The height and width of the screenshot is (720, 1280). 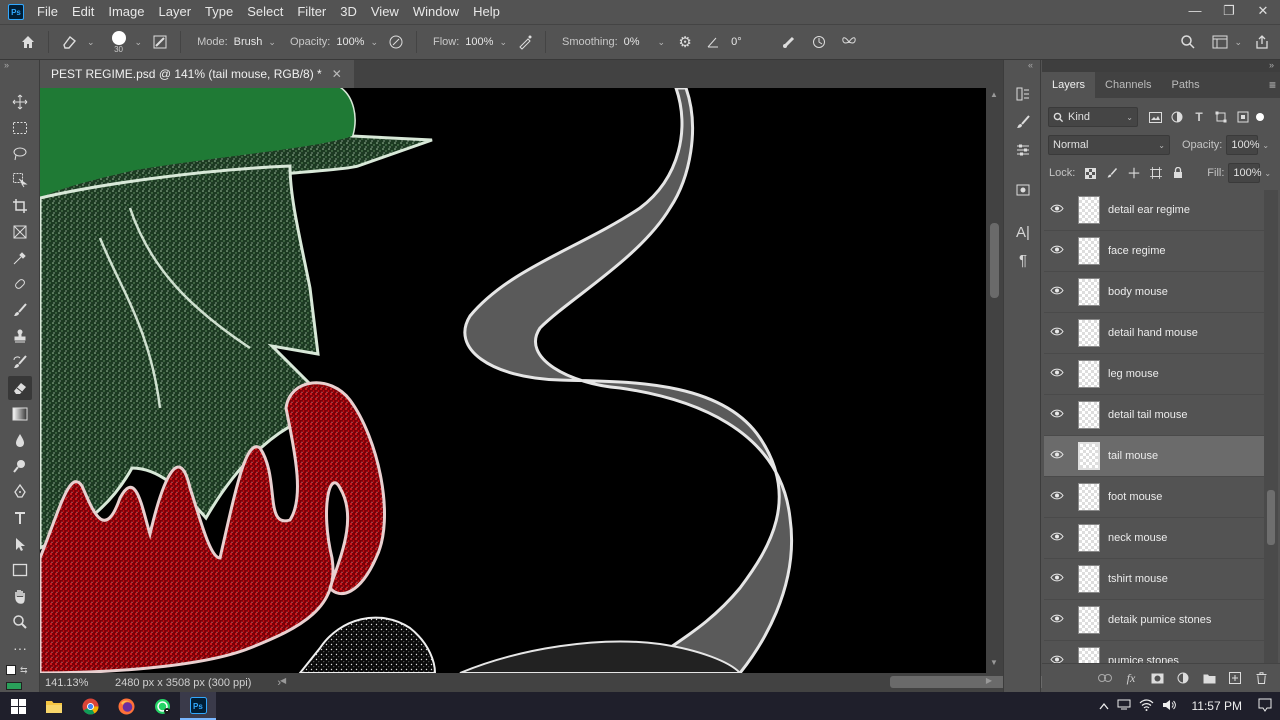 I want to click on home-icon, so click(x=28, y=42).